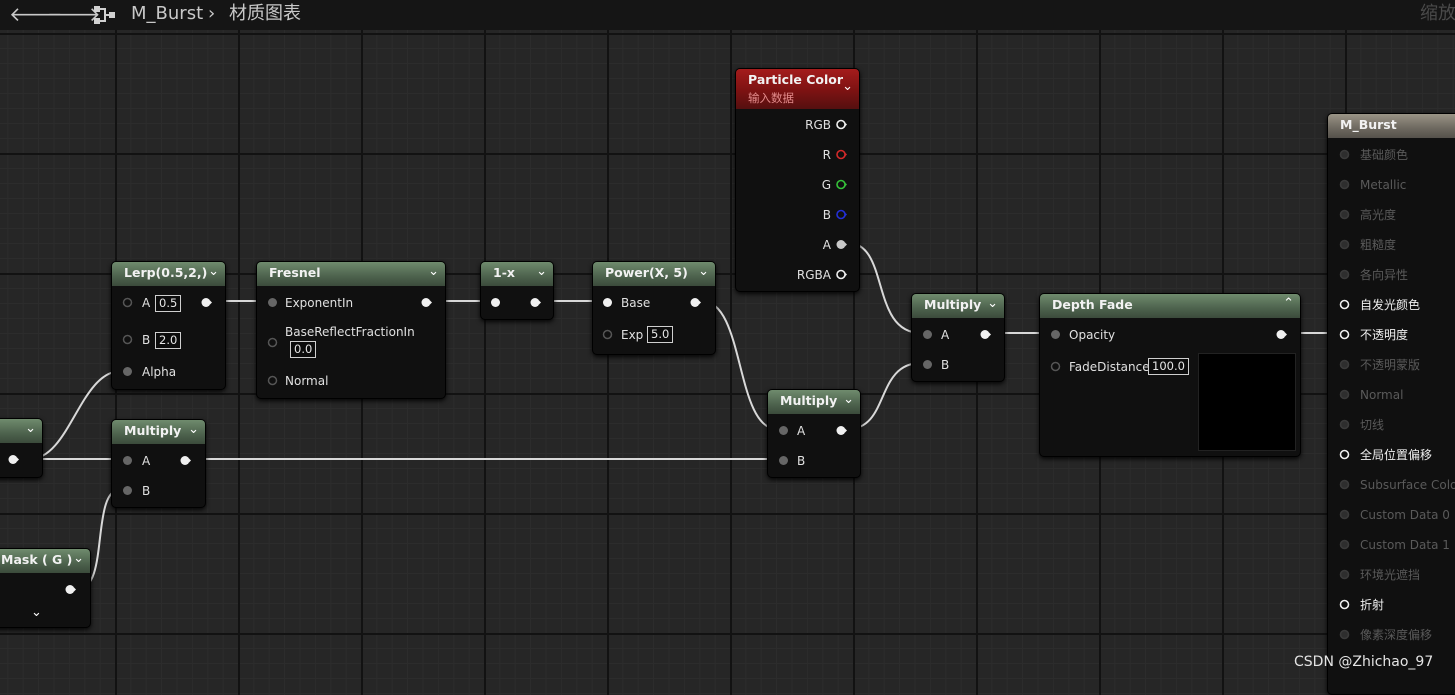 The image size is (1455, 695). Describe the element at coordinates (168, 325) in the screenshot. I see `node-lerp: Lerp(0.5,2,) ⌄ A 0.5 B 2.0 Alpha` at that location.